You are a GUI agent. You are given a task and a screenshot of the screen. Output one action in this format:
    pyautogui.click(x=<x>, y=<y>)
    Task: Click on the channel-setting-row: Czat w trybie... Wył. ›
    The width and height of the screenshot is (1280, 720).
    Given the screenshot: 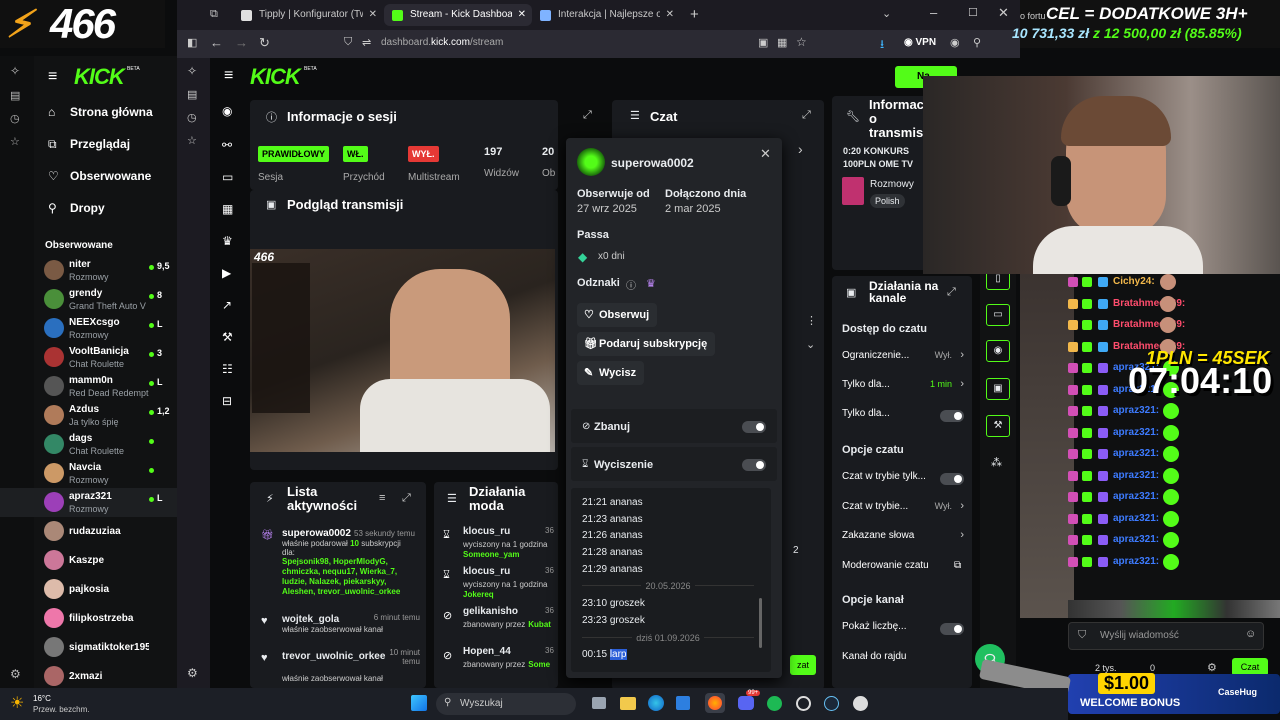 What is the action you would take?
    pyautogui.click(x=904, y=508)
    